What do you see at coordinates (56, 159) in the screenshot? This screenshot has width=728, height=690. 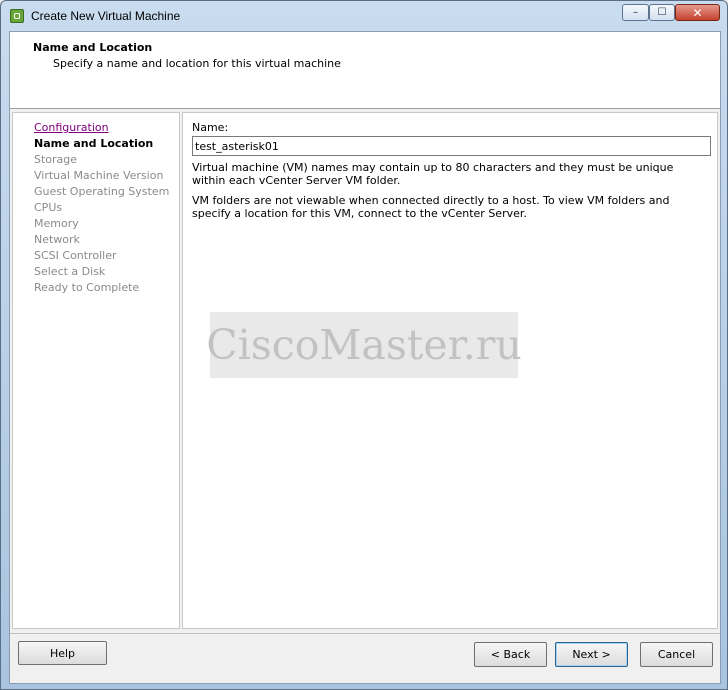 I see `nav-item-storage: Storage` at bounding box center [56, 159].